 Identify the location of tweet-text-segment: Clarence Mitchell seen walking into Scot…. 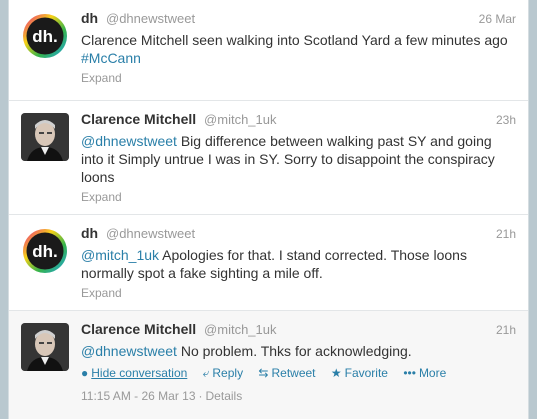
(294, 40).